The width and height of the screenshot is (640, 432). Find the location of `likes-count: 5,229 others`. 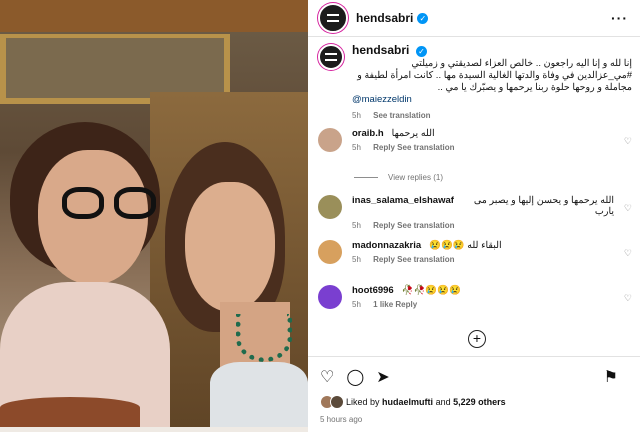

likes-count: 5,229 others is located at coordinates (479, 402).